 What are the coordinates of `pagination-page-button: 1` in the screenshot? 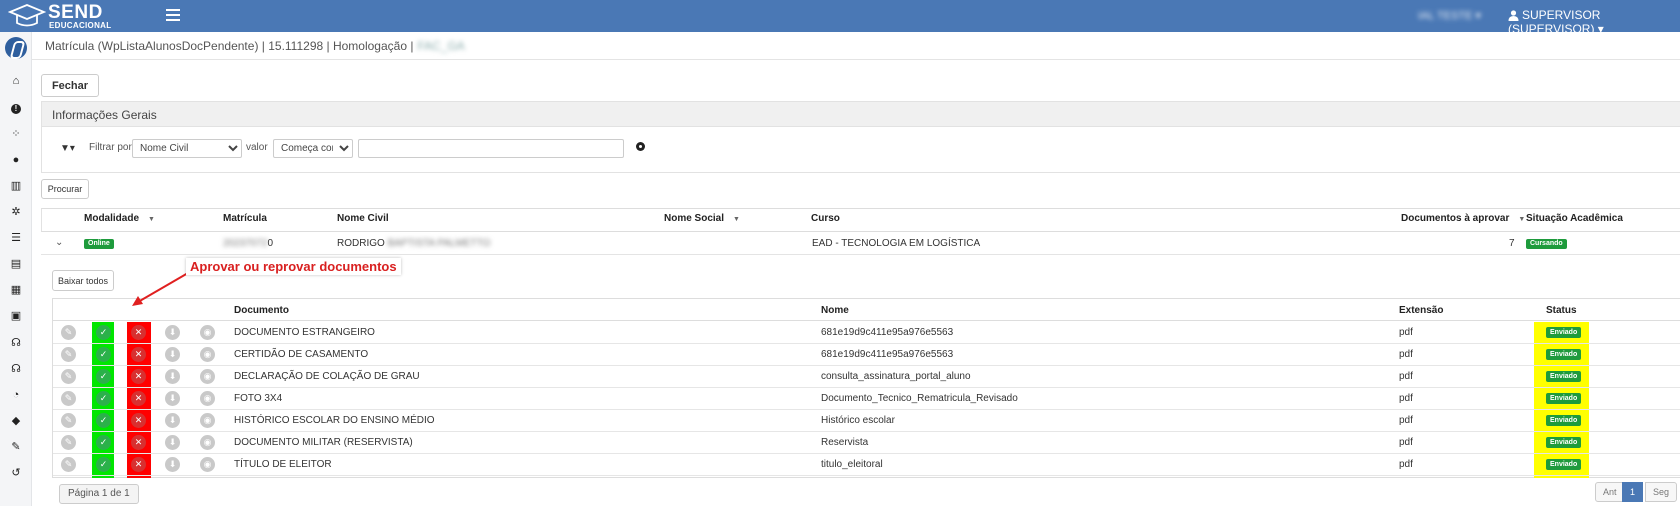 It's located at (1633, 492).